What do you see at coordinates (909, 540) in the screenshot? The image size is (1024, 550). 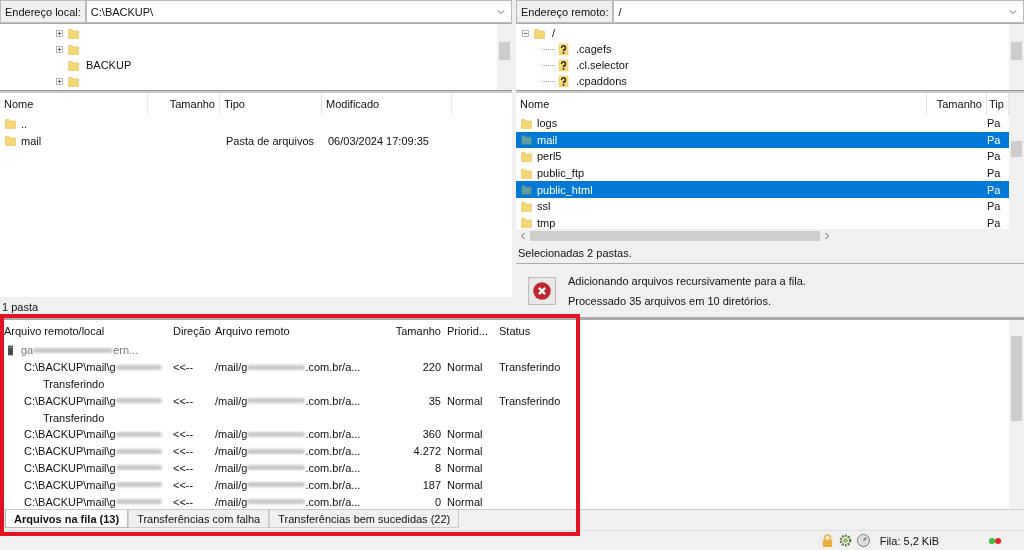 I see `queue-size: Fila: 5,2 KiB` at bounding box center [909, 540].